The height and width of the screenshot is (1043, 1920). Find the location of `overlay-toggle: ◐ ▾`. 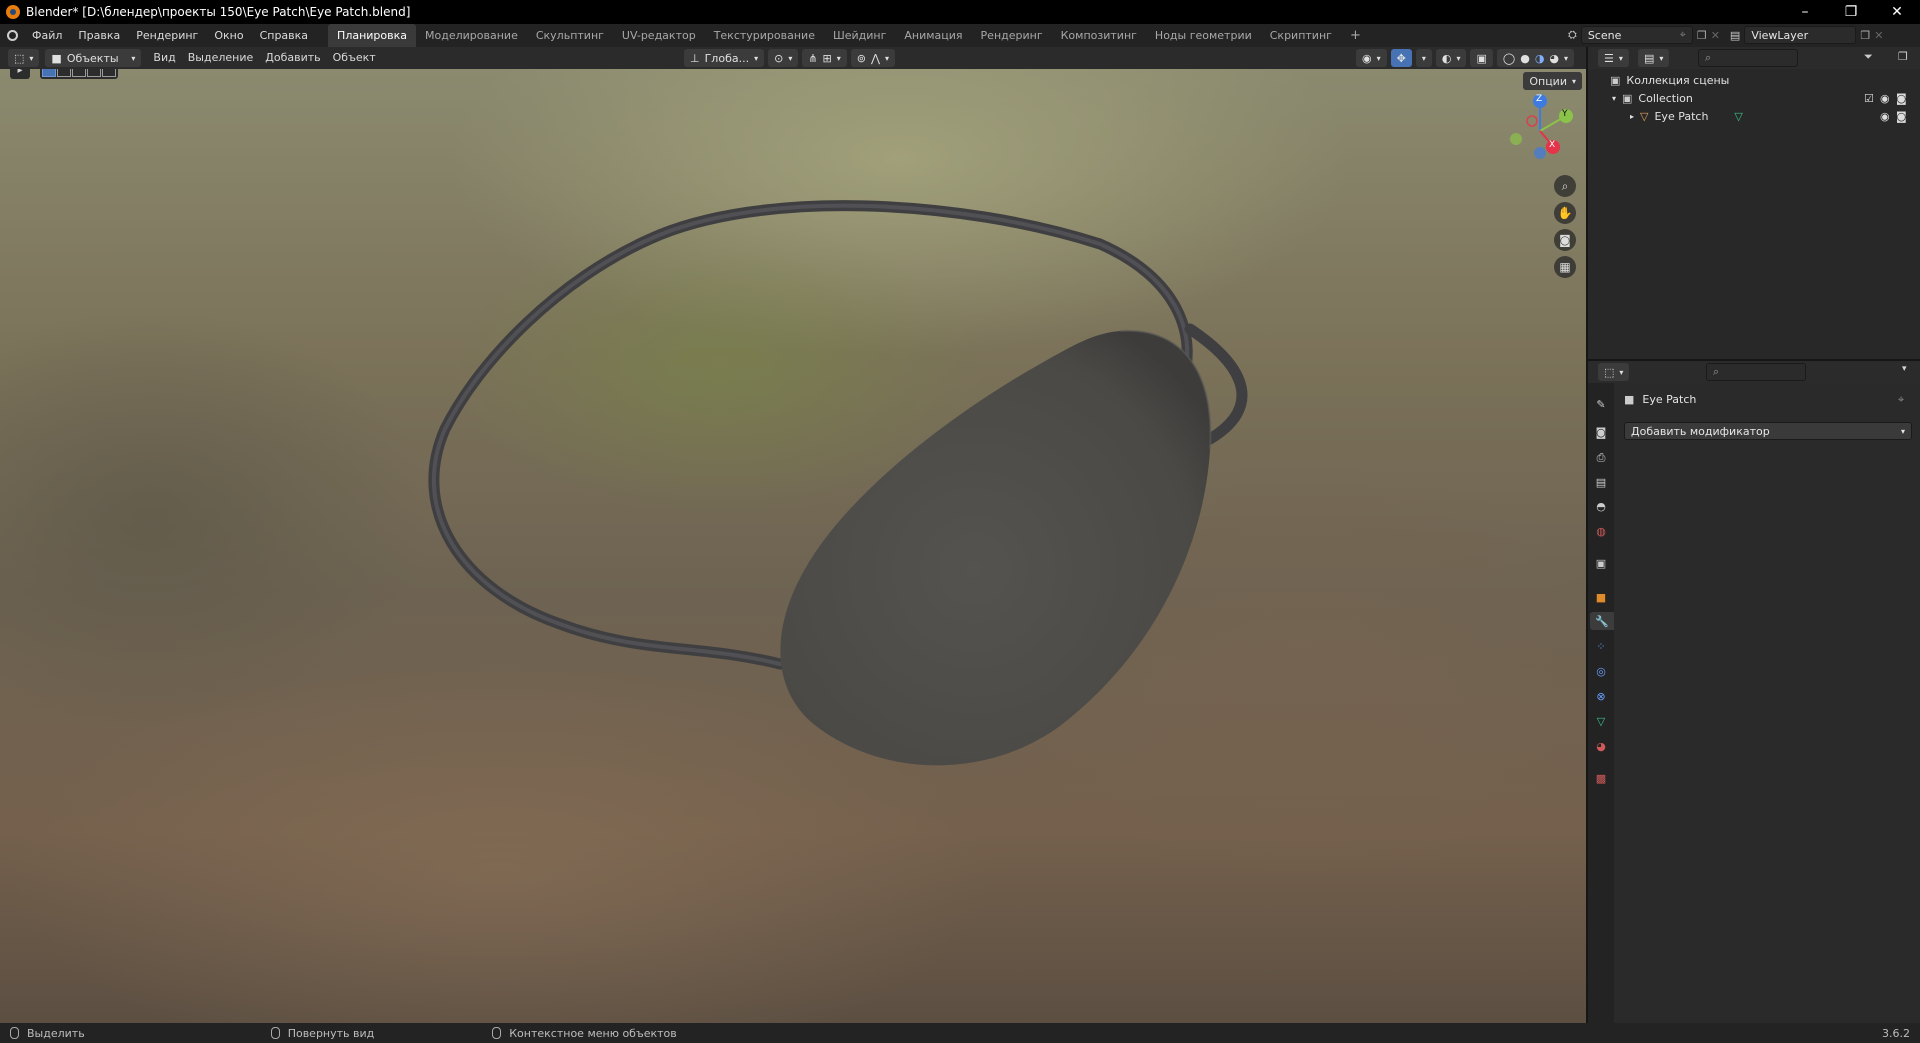

overlay-toggle: ◐ ▾ is located at coordinates (1451, 58).